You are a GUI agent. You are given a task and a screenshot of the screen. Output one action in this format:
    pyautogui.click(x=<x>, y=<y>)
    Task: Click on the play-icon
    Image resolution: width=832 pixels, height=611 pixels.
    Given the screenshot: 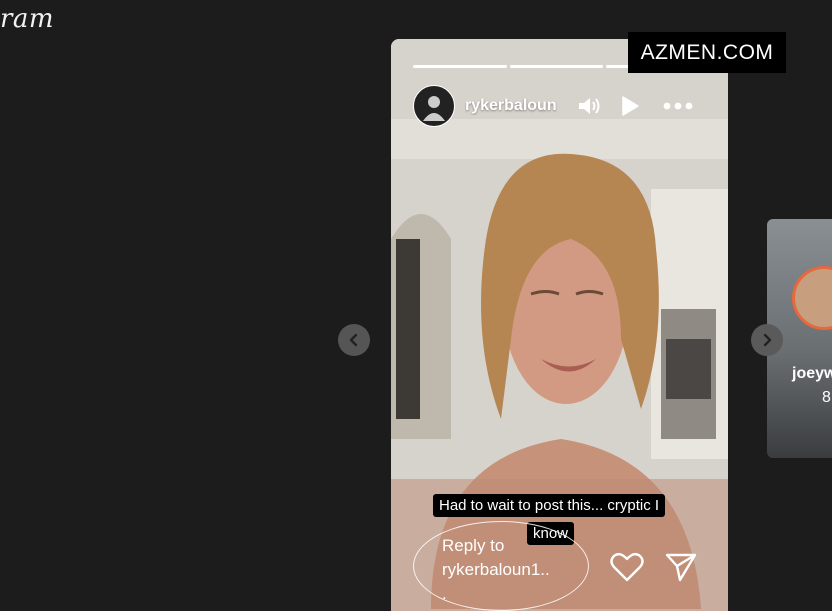 What is the action you would take?
    pyautogui.click(x=630, y=106)
    